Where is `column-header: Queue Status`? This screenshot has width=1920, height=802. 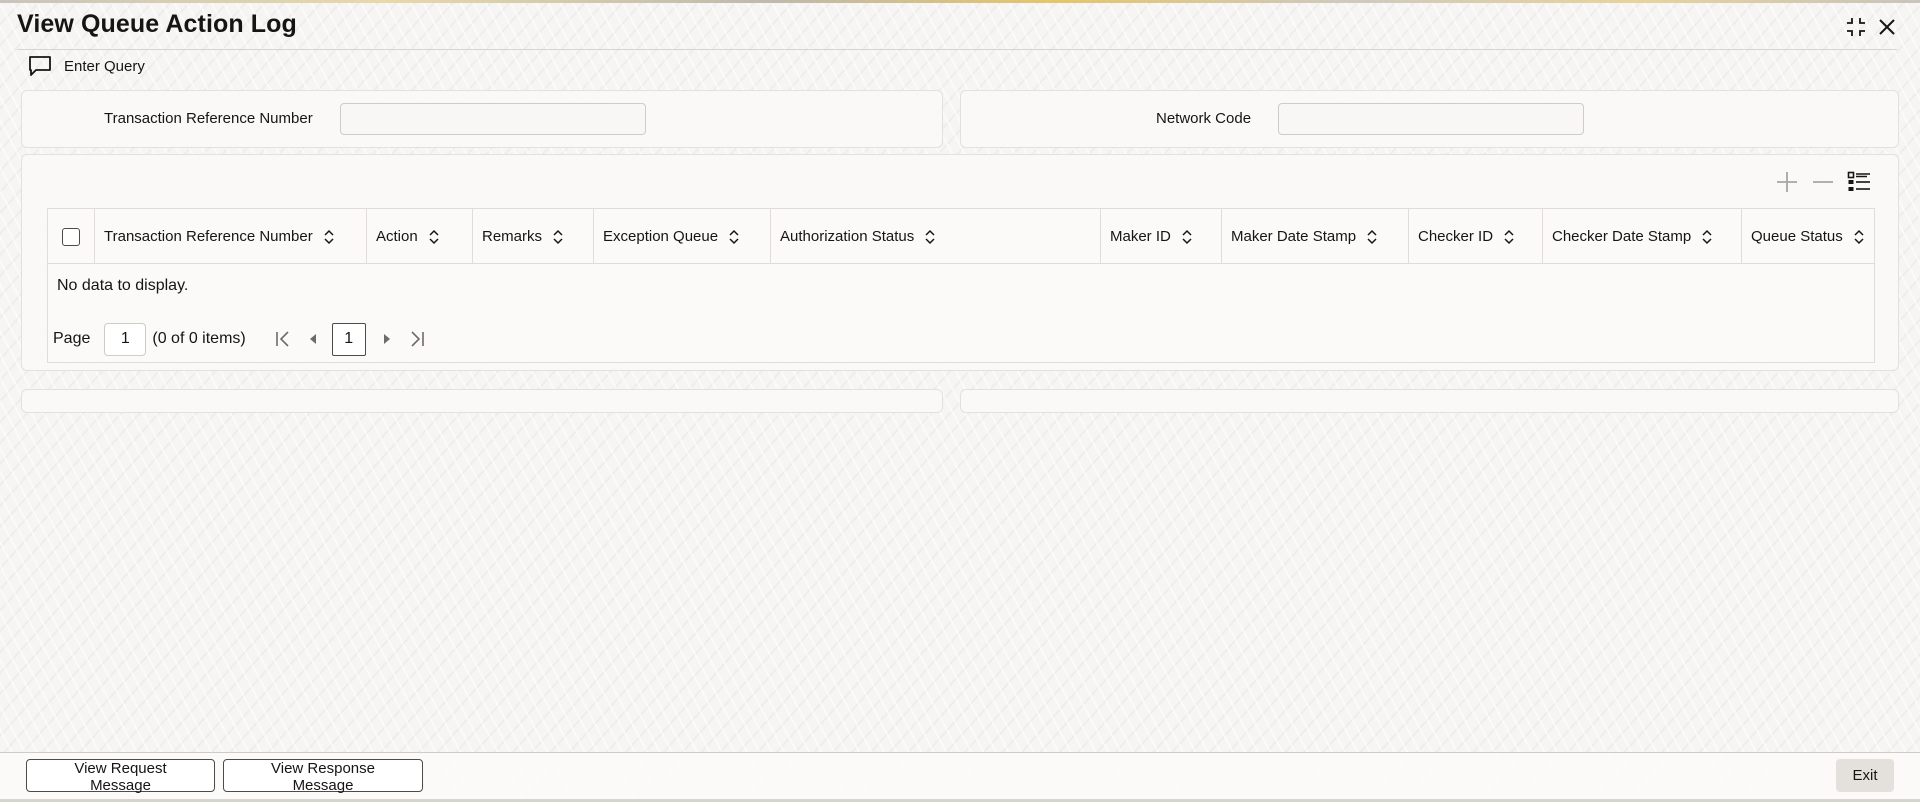
column-header: Queue Status is located at coordinates (1808, 236).